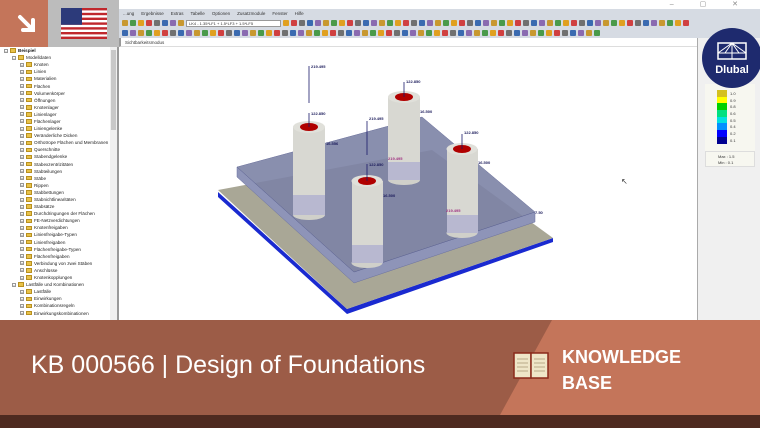  Describe the element at coordinates (58, 100) in the screenshot. I see `tree-item: + Öffnungen` at that location.